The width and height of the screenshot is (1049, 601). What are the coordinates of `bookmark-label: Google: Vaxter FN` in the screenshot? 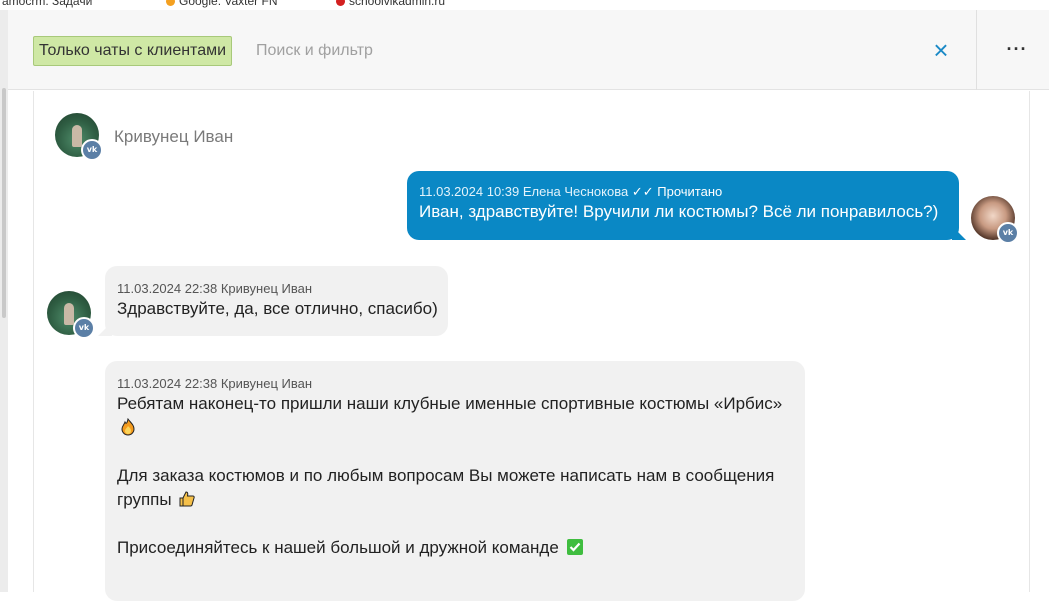 It's located at (228, 4).